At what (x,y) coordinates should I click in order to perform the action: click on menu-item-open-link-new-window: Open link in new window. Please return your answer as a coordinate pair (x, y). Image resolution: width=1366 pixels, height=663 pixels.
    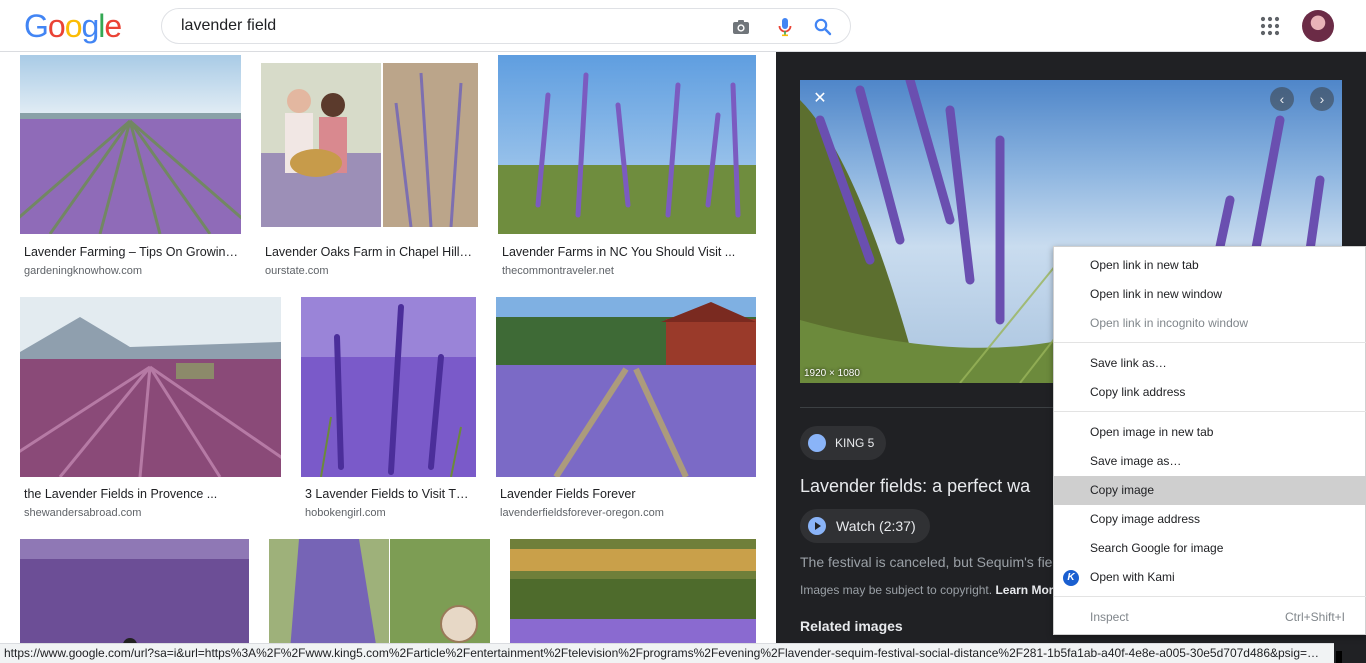
    Looking at the image, I should click on (1210, 294).